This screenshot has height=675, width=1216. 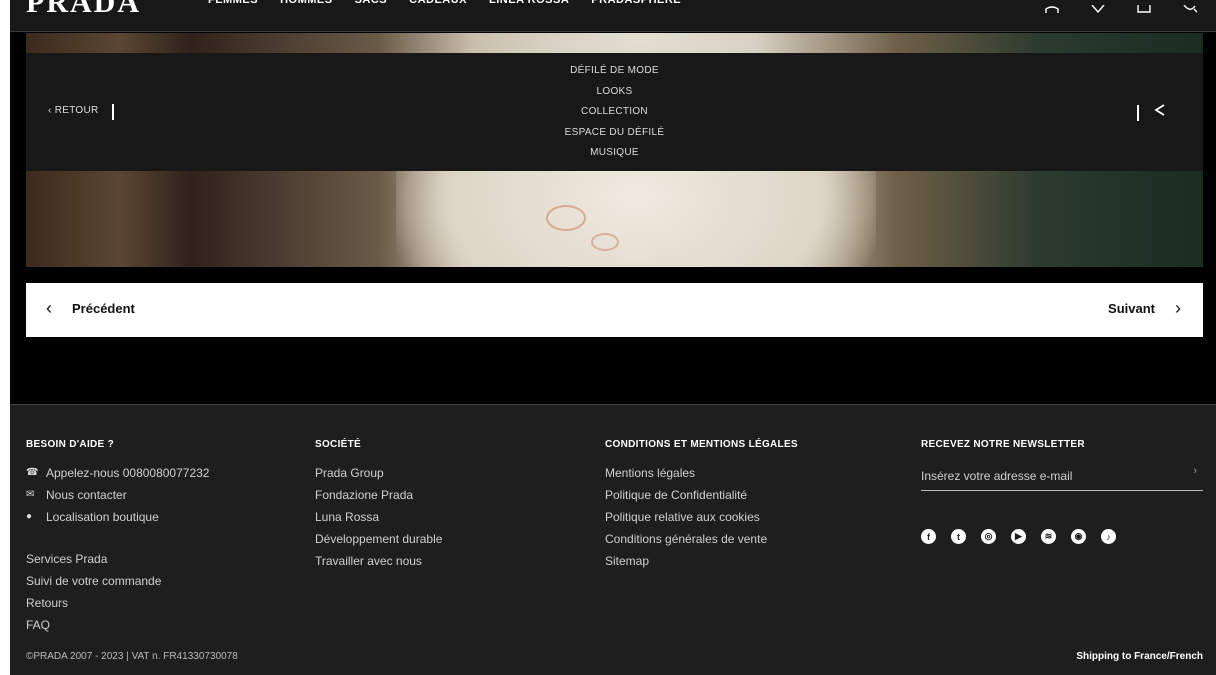 What do you see at coordinates (371, 5) in the screenshot?
I see `nav-item-sacs: SACS` at bounding box center [371, 5].